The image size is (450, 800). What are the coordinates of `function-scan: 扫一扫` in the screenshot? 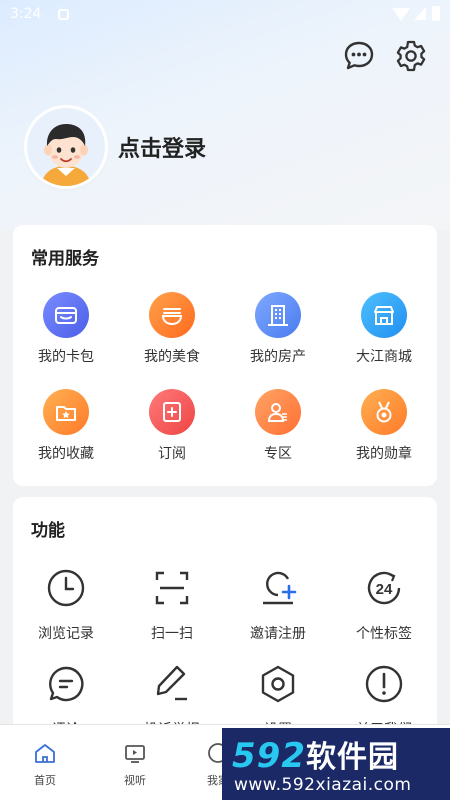 It's located at (172, 604).